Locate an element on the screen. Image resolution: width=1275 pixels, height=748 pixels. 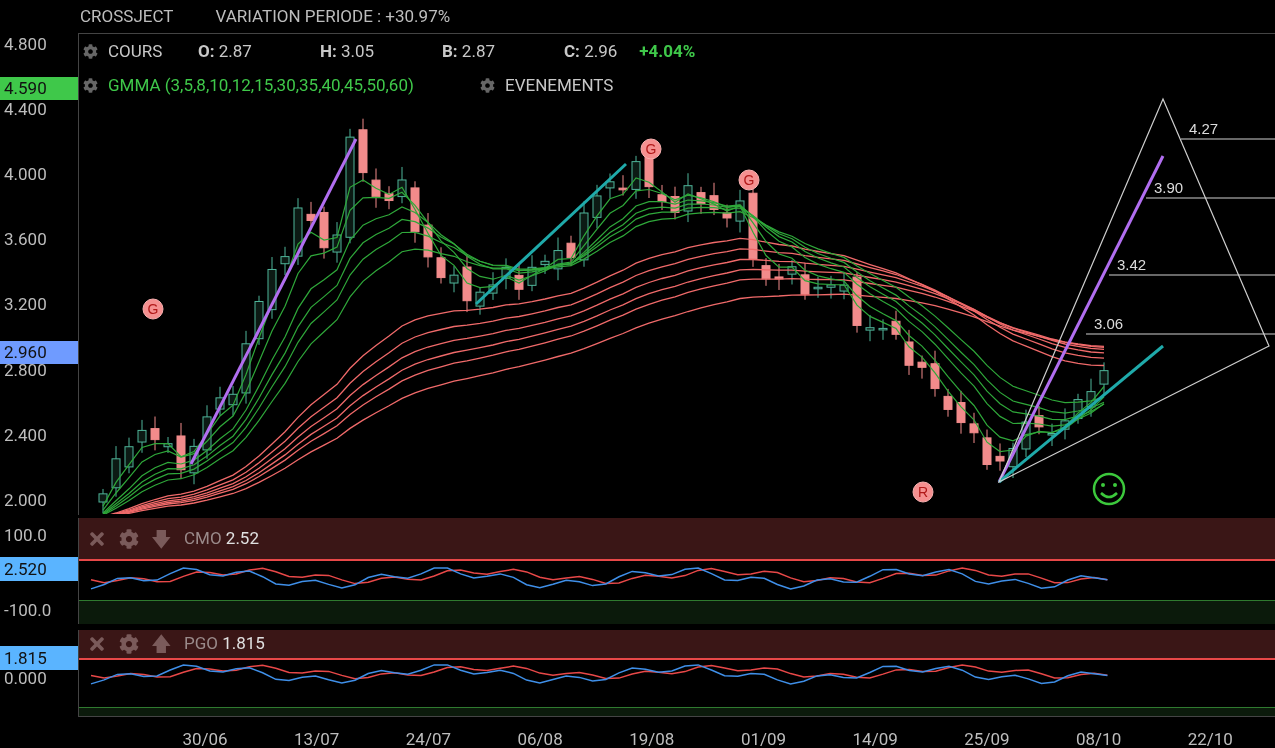
legend-label: COURS is located at coordinates (136, 51).